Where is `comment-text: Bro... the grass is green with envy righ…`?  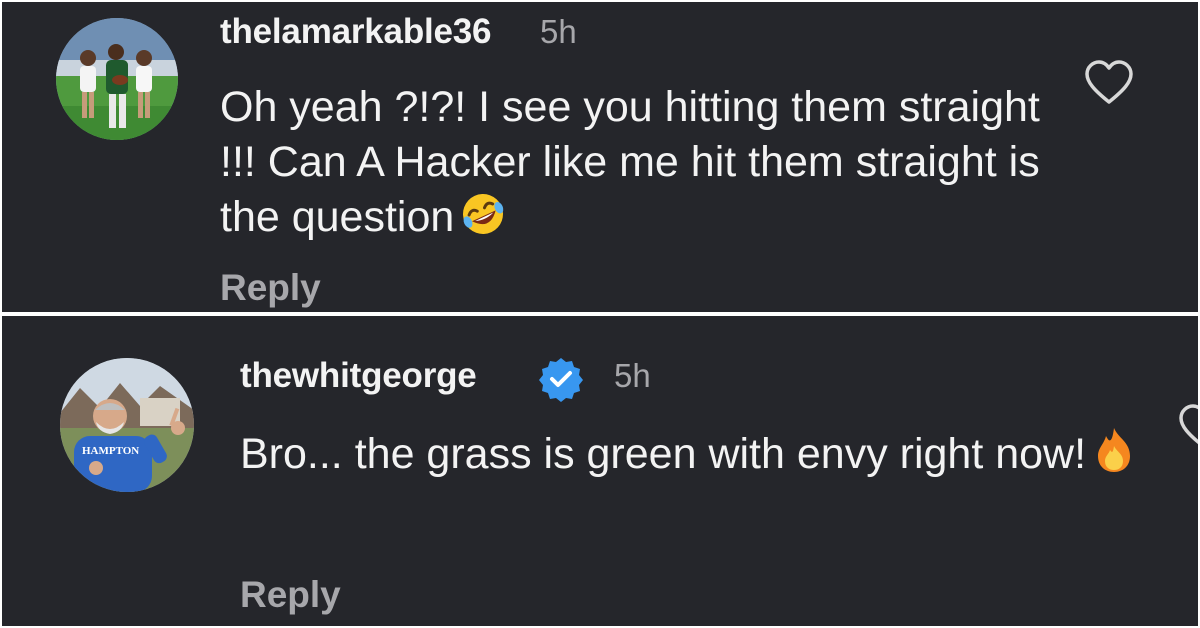 comment-text: Bro... the grass is green with envy righ… is located at coordinates (700, 457).